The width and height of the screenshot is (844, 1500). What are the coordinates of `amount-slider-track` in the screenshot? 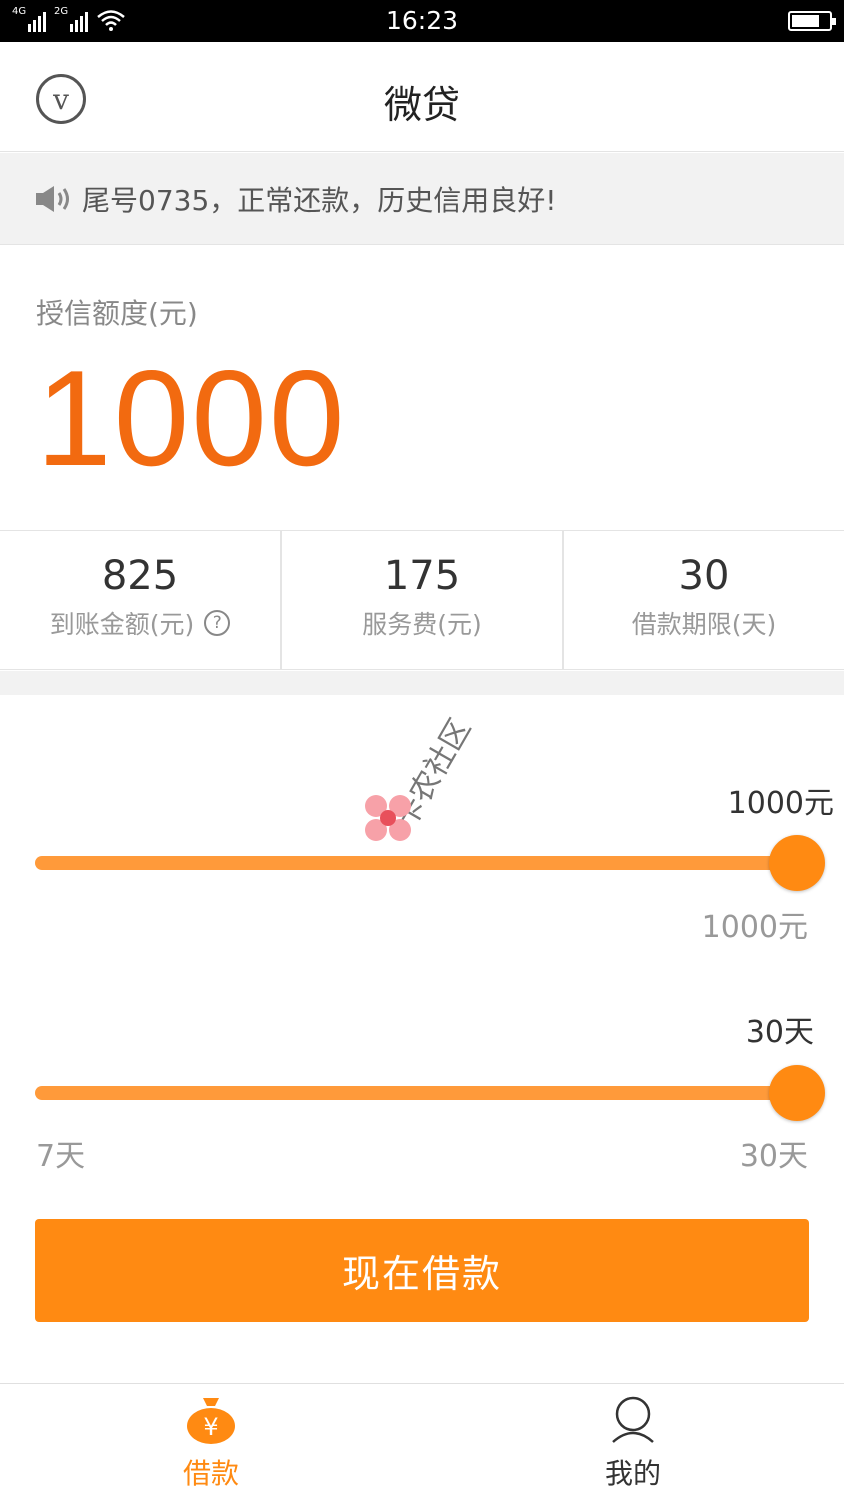 It's located at (415, 863).